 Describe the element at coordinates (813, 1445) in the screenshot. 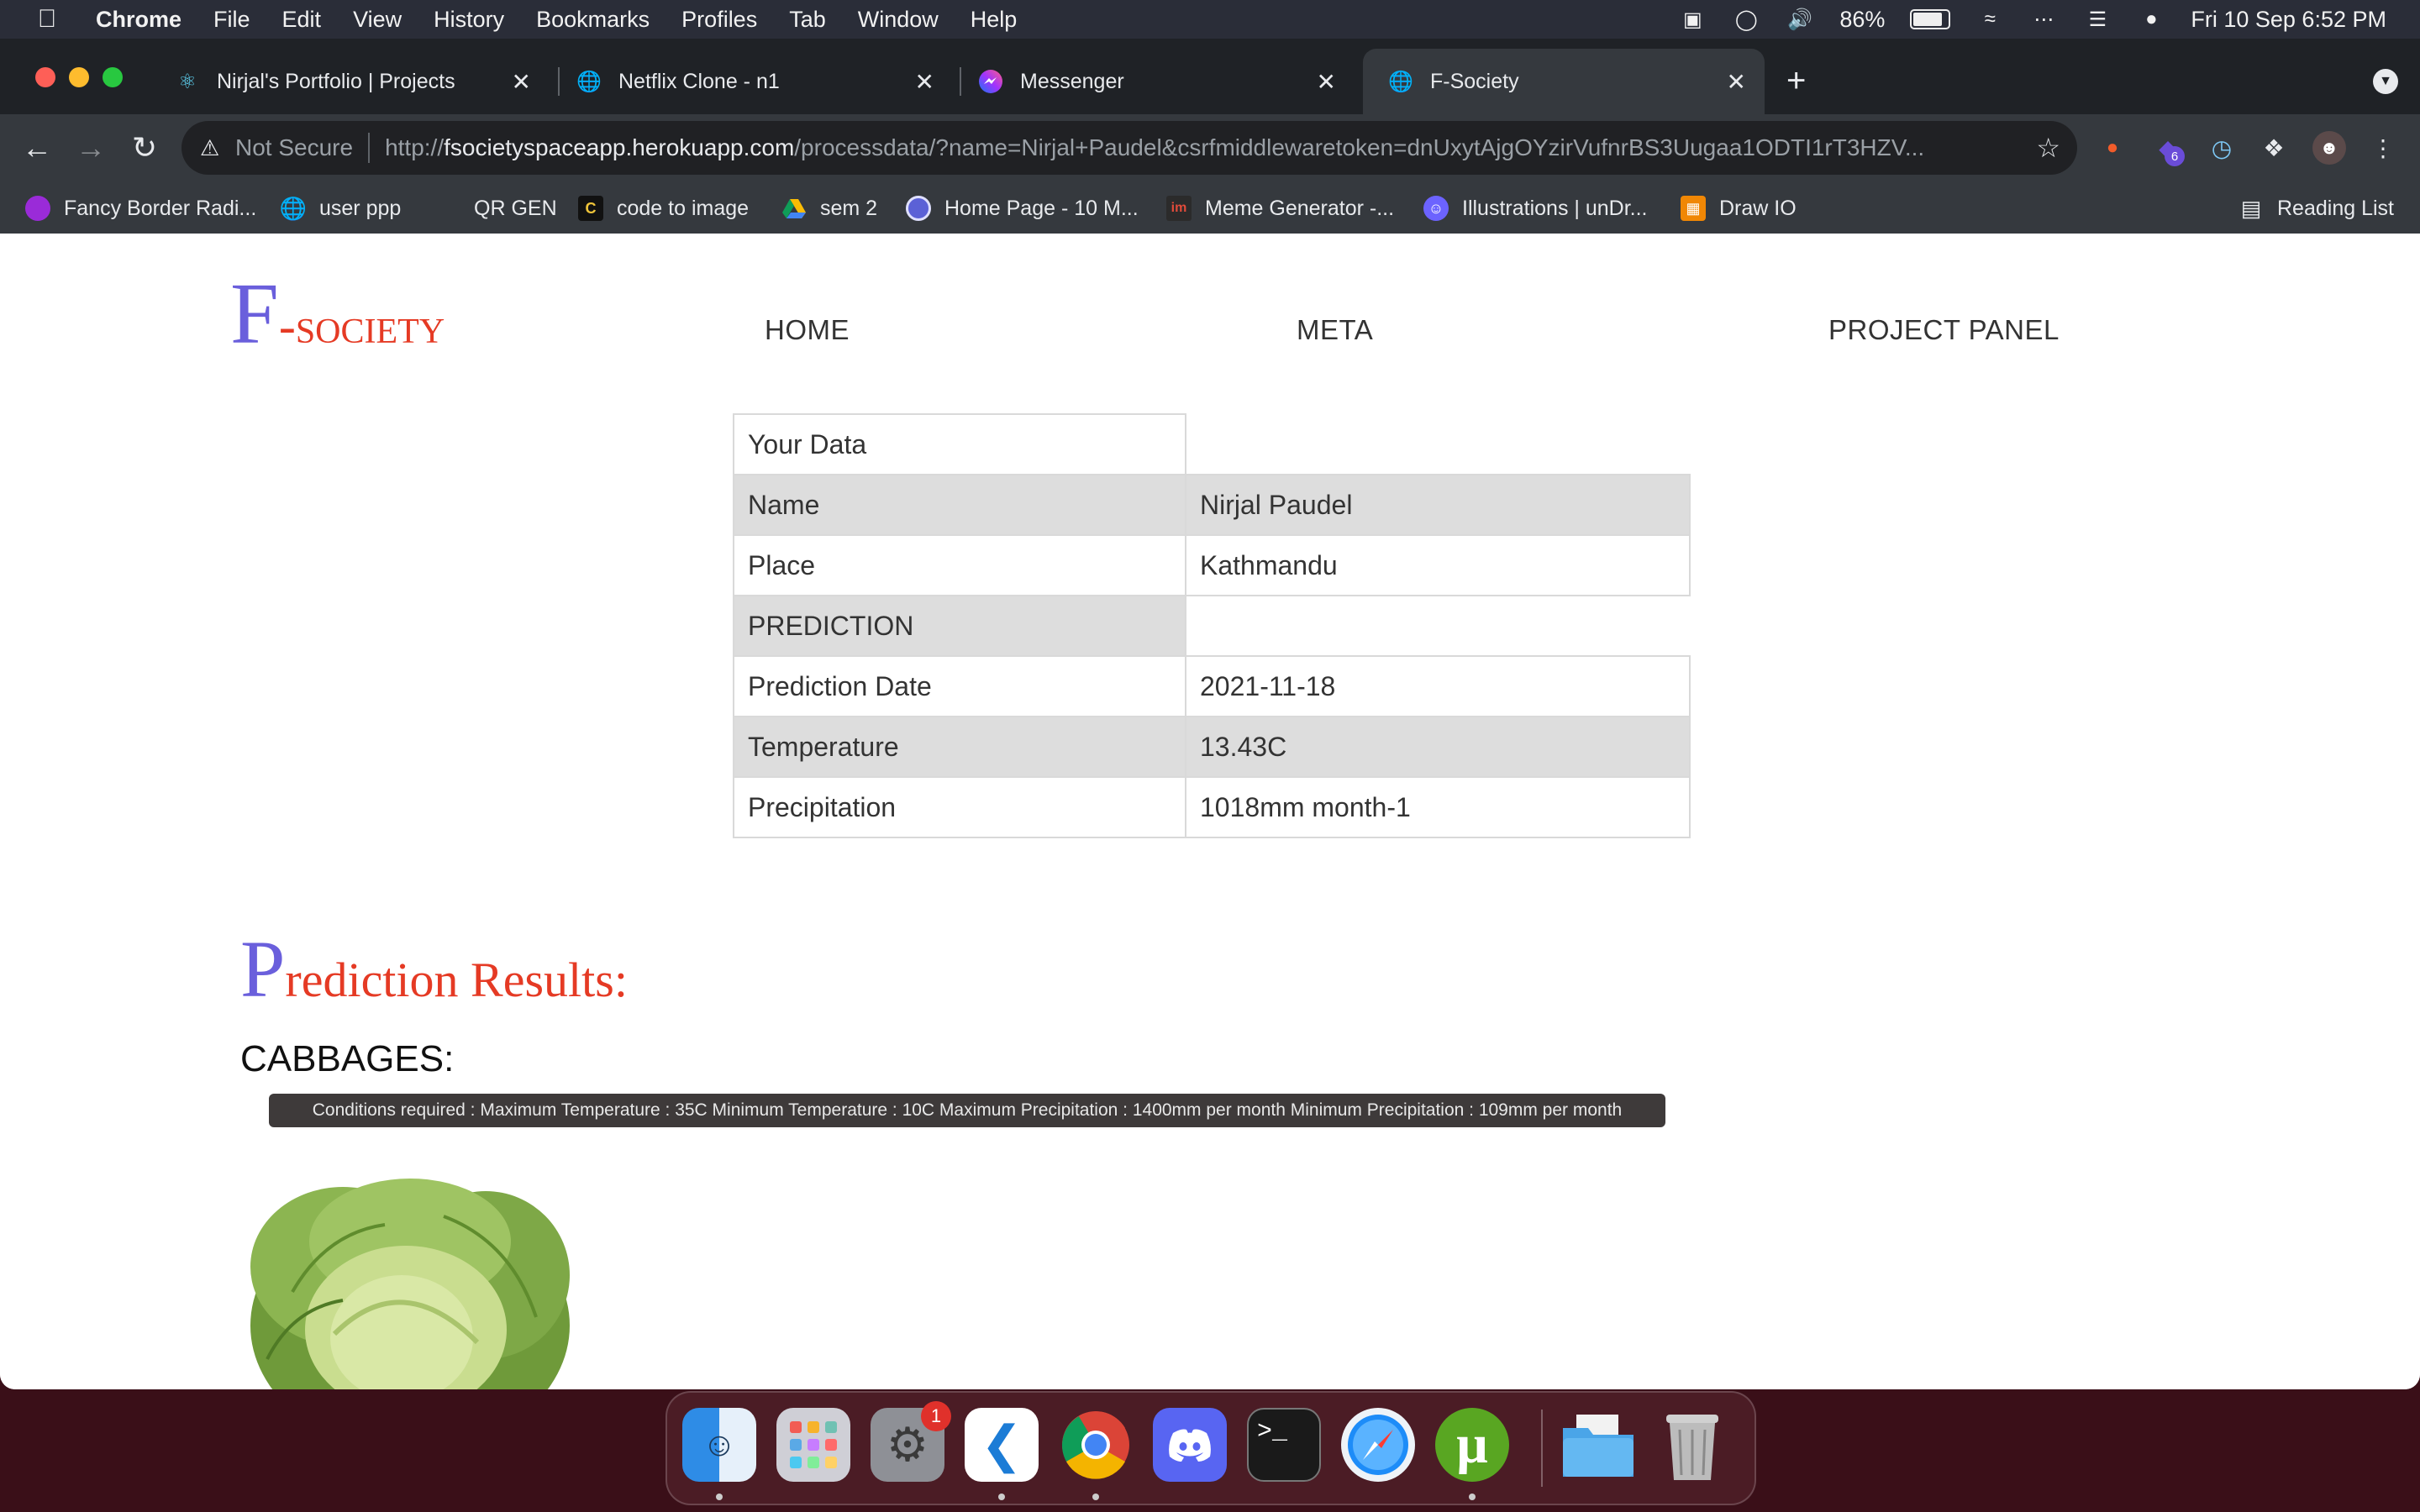

I see `launchpad-icon` at that location.